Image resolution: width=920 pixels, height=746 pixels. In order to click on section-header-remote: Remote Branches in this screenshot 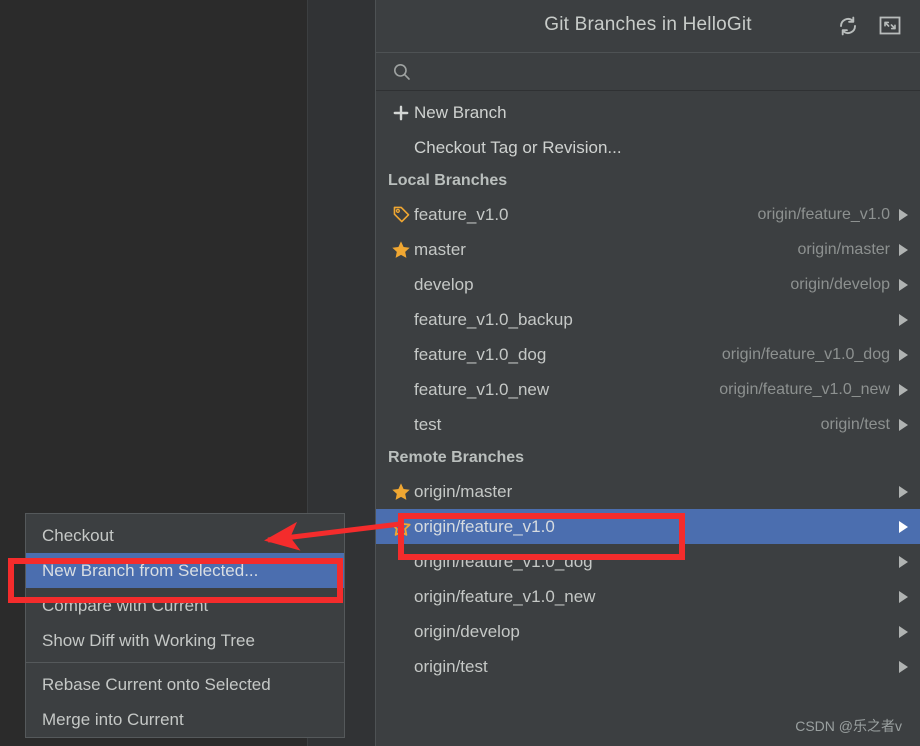, I will do `click(456, 457)`.